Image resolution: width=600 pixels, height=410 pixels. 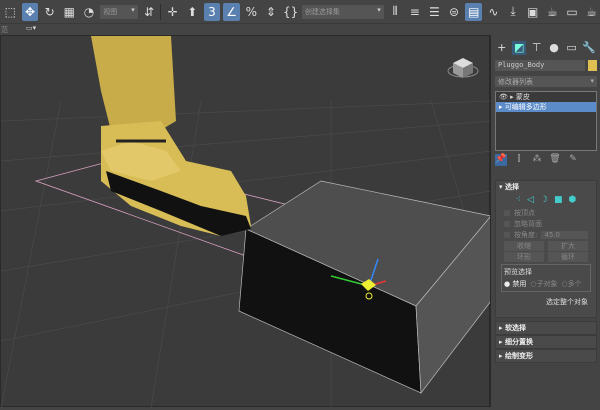 I want to click on scale-icon: ▦, so click(x=69, y=12).